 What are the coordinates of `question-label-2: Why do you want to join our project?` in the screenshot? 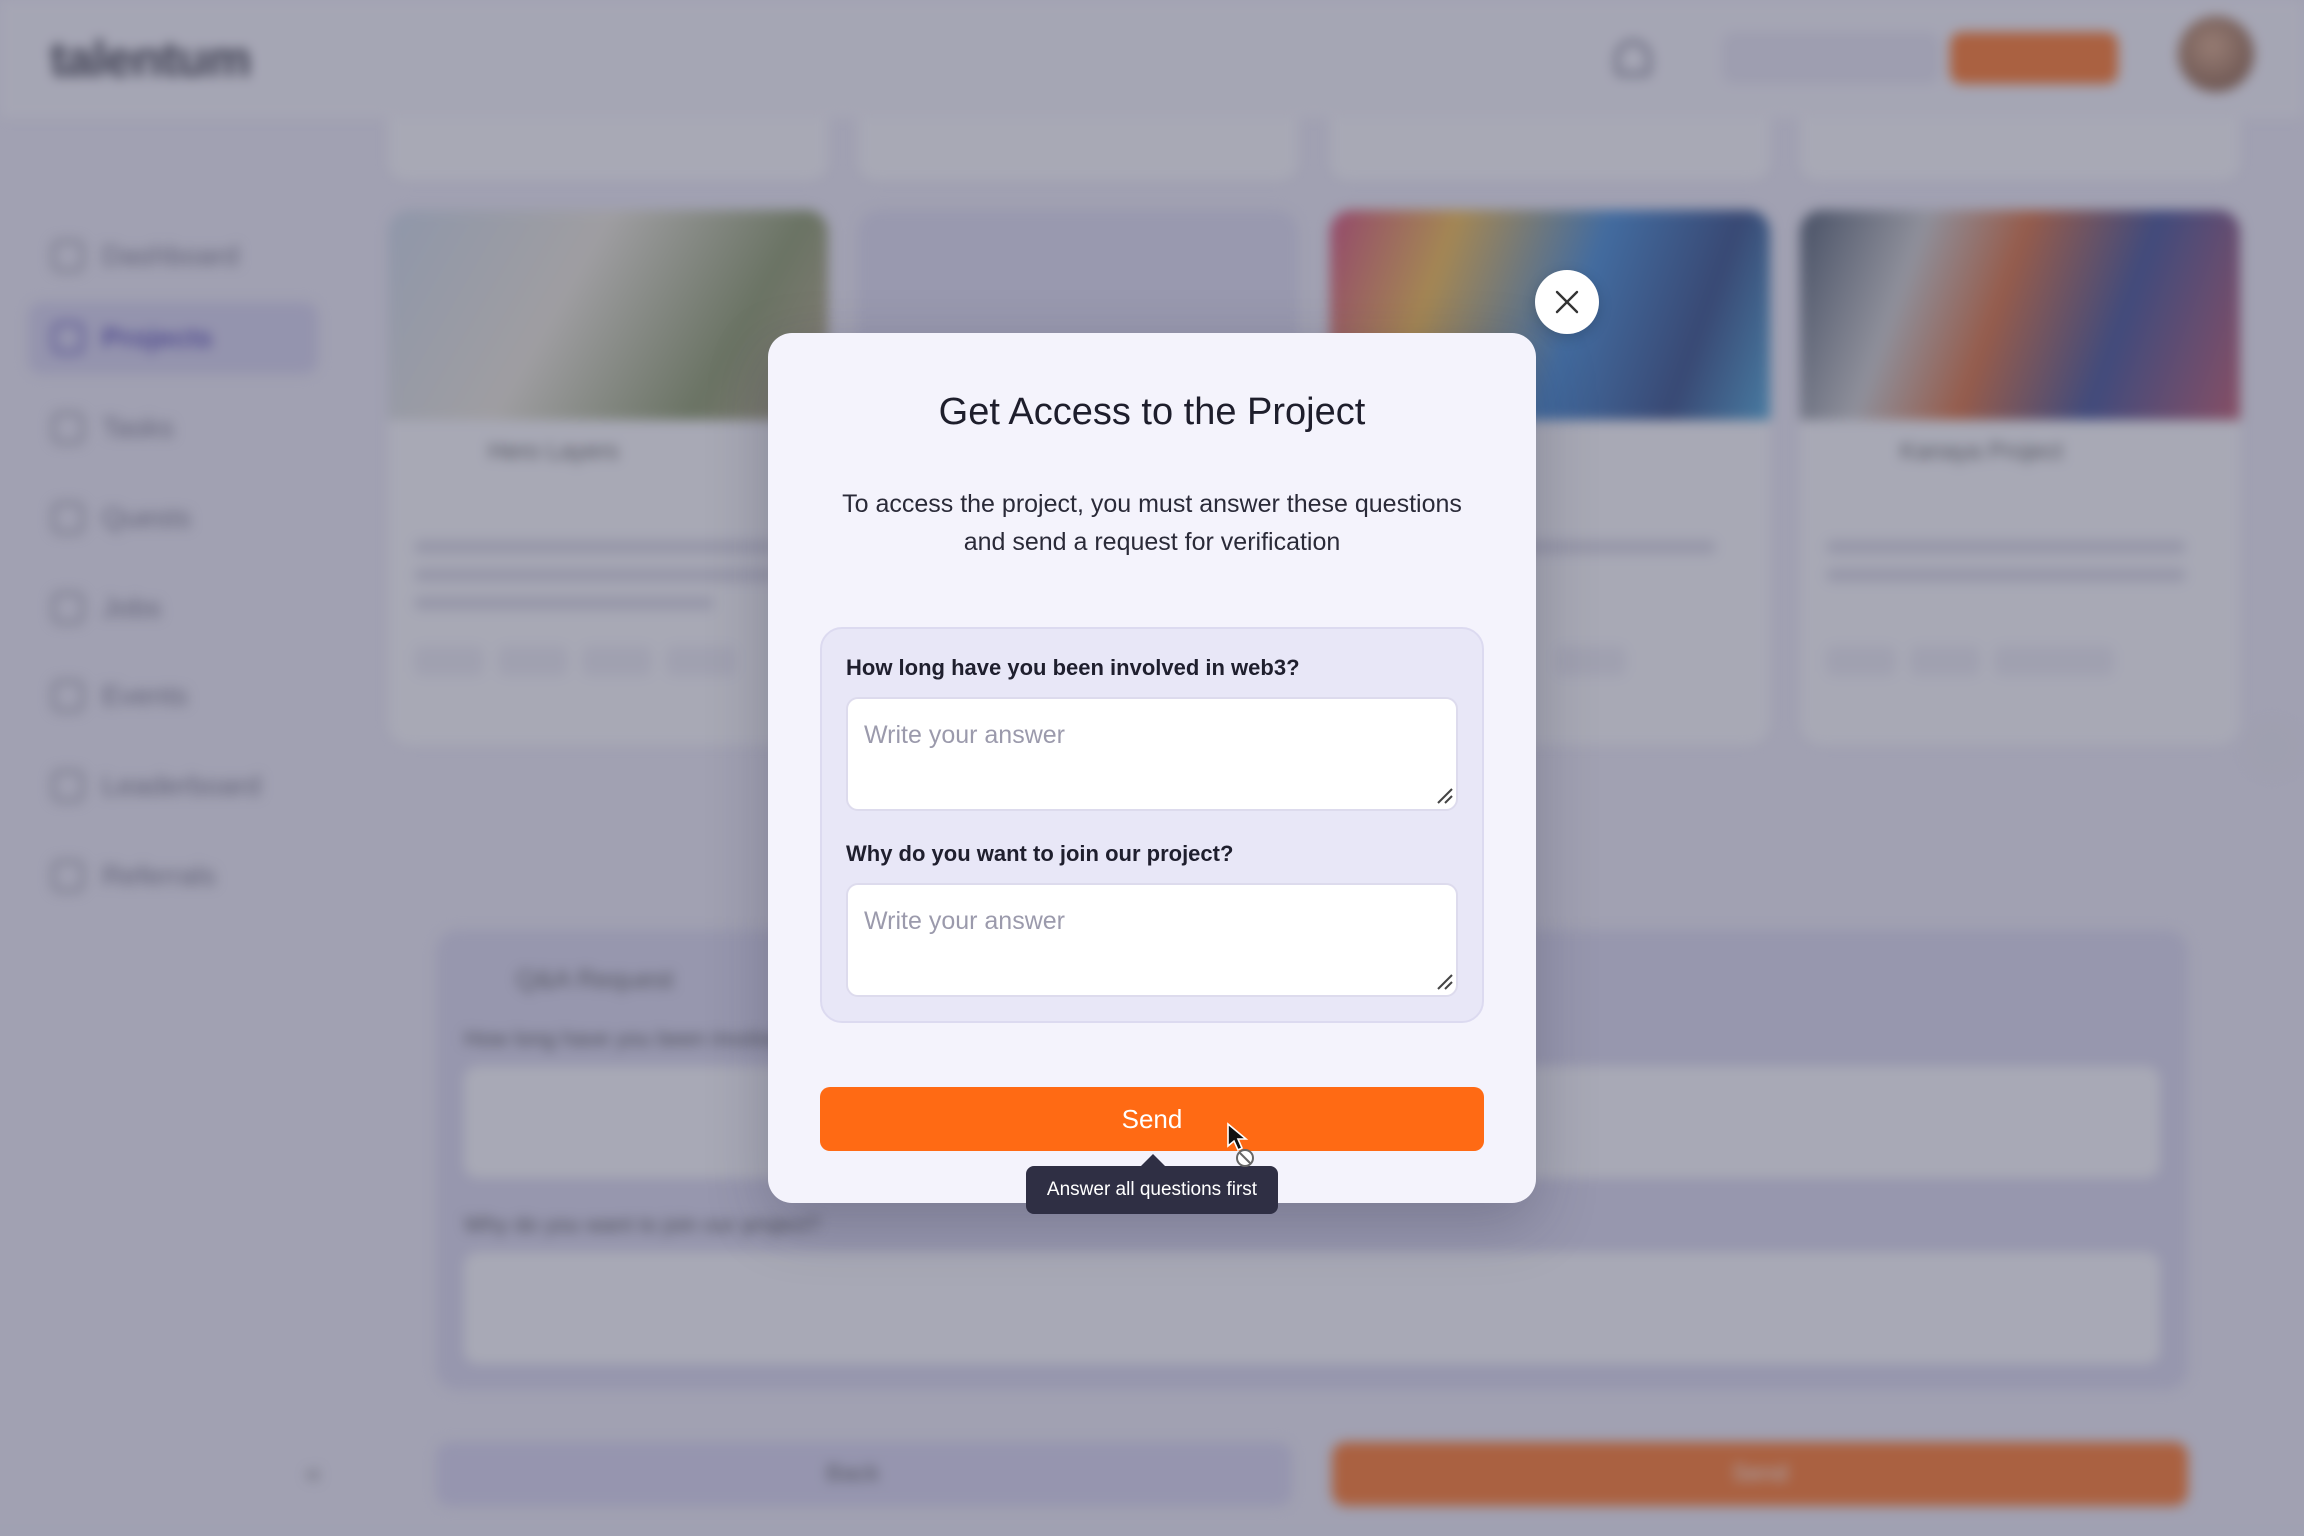 It's located at (1040, 853).